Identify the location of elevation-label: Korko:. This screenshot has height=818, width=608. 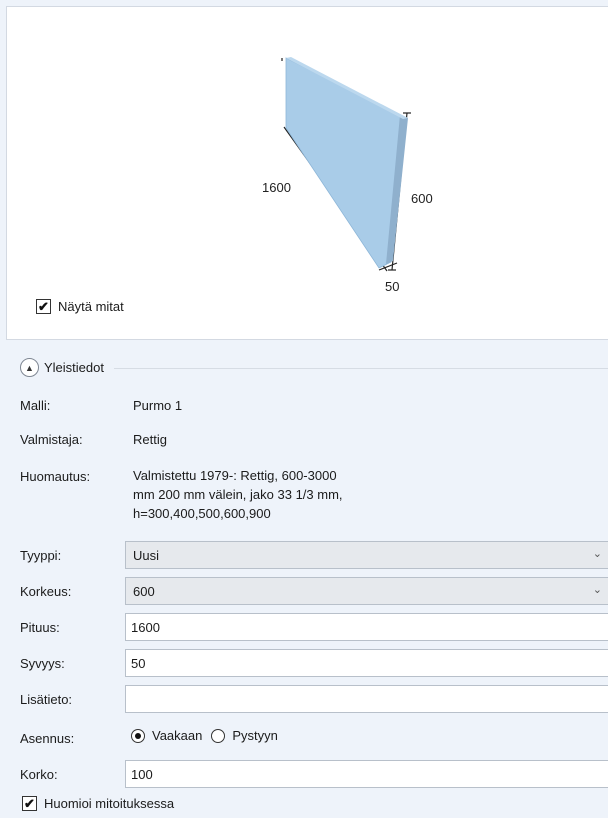
(39, 774).